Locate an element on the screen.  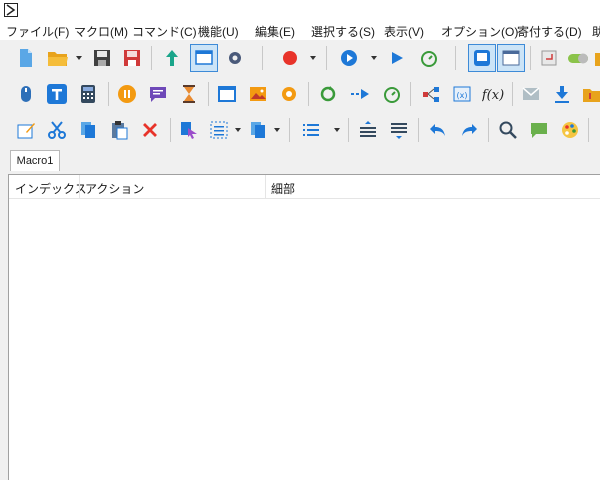
window-icon is located at coordinates (227, 94).